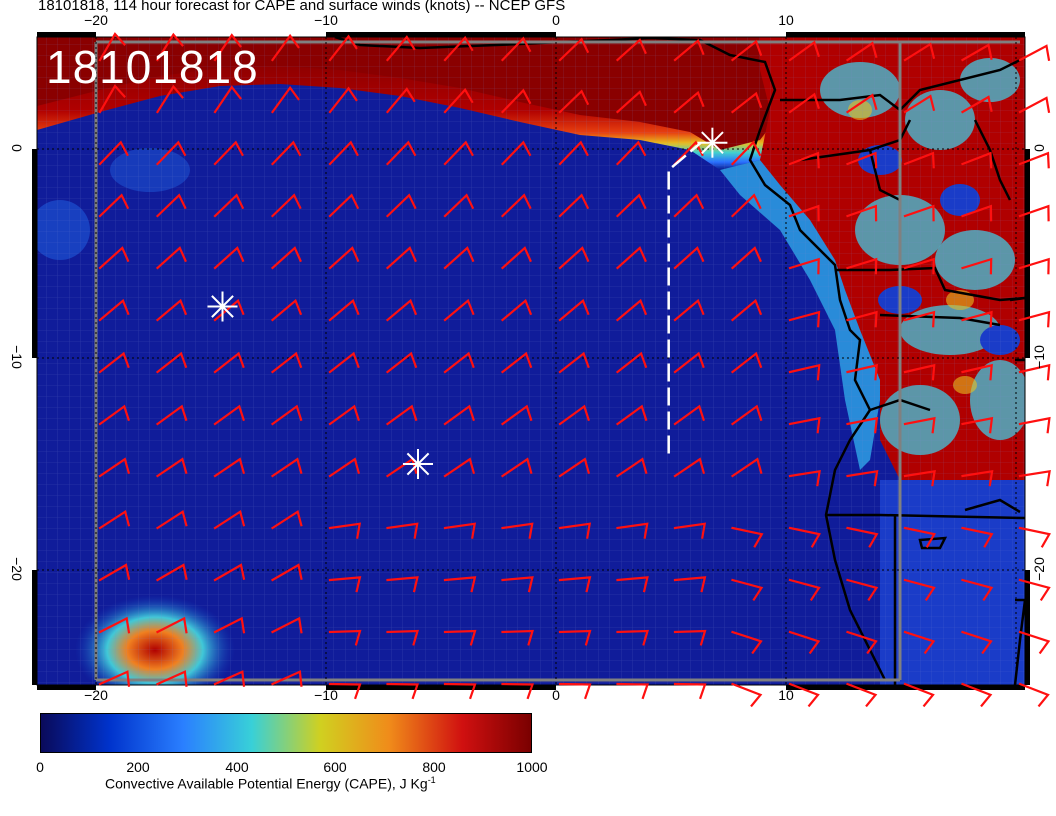 The width and height of the screenshot is (1056, 816). I want to click on y-tick-left: 0, so click(17, 148).